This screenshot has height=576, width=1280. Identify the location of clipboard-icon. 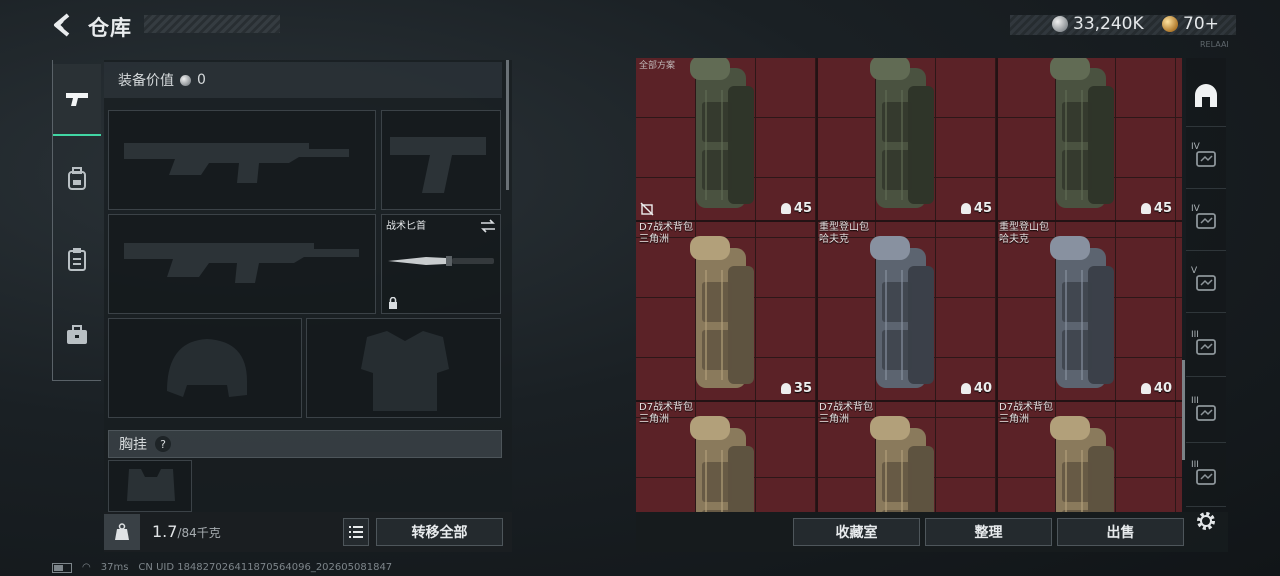
(77, 259).